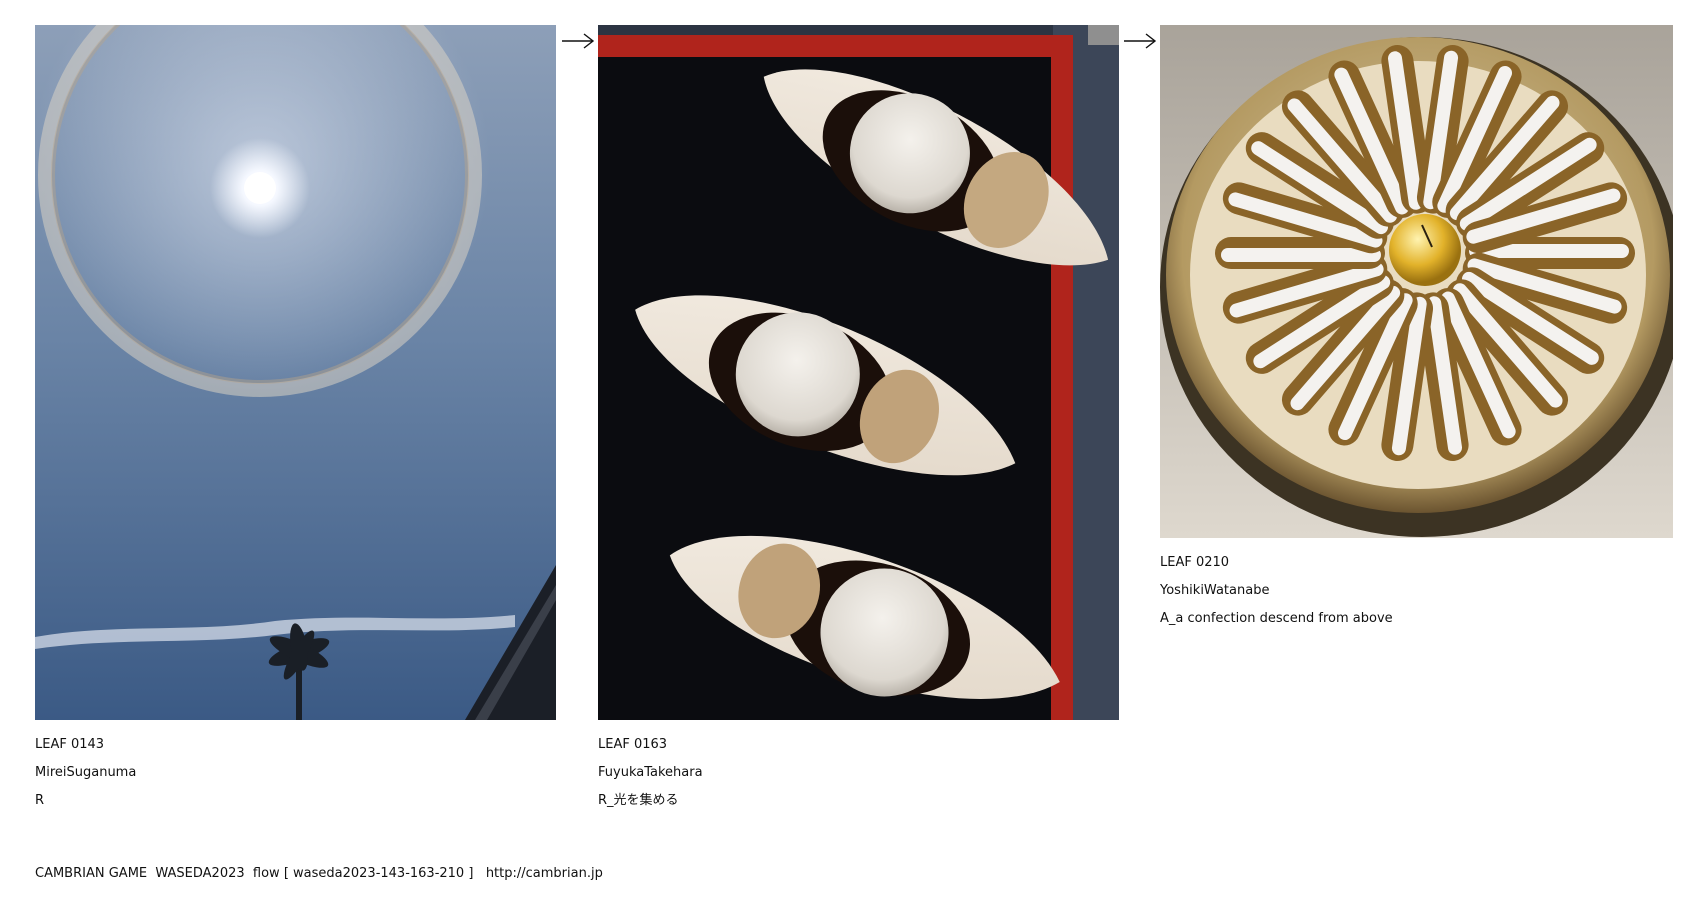 This screenshot has width=1702, height=900. I want to click on leaf-author: YoshikiWatanabe, so click(1215, 590).